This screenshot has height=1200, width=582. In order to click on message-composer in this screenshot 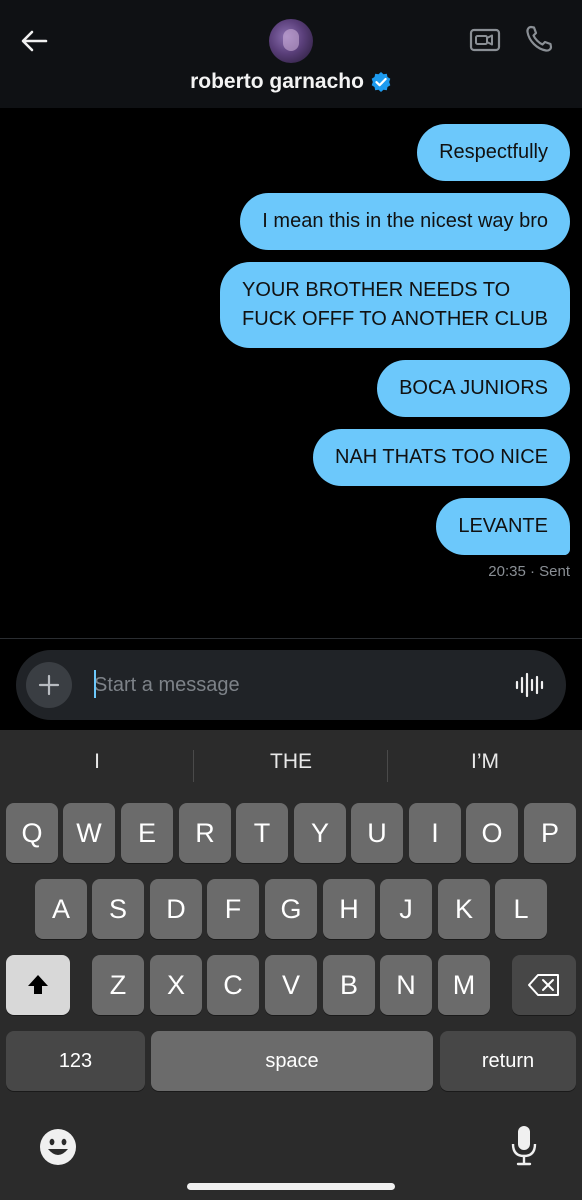, I will do `click(291, 685)`.